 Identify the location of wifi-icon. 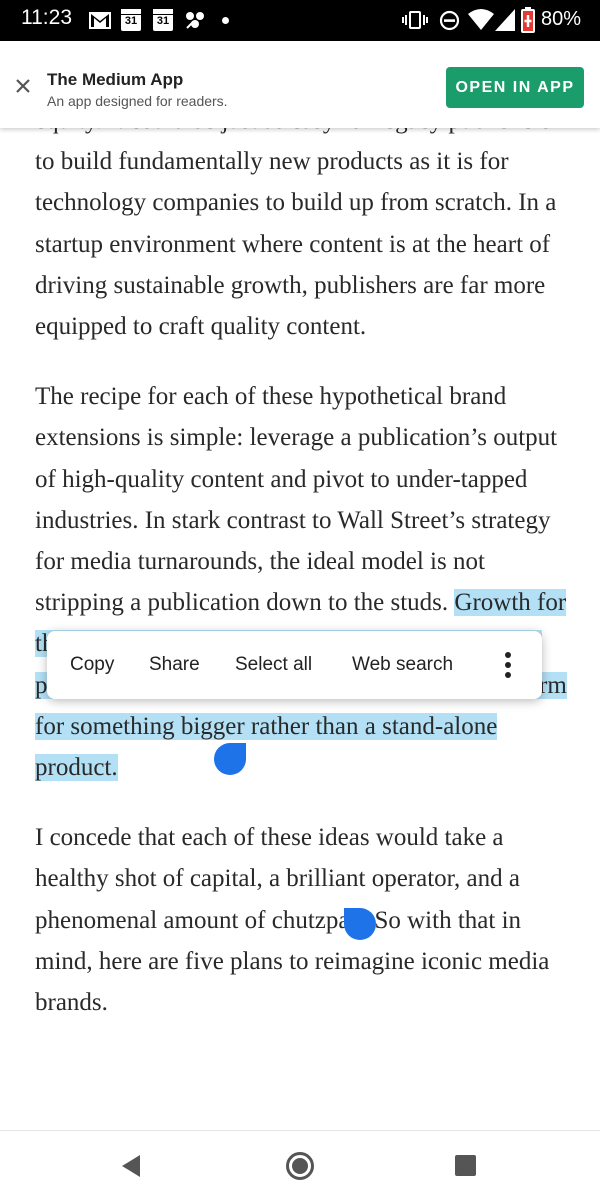
(481, 19).